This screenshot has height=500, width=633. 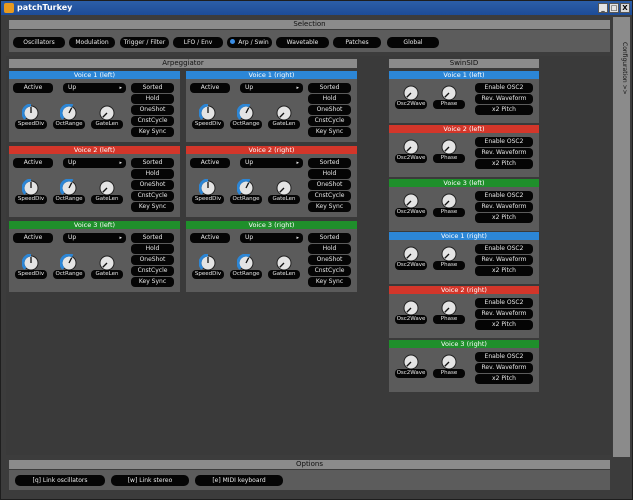 What do you see at coordinates (614, 8) in the screenshot?
I see `maximize-button: □` at bounding box center [614, 8].